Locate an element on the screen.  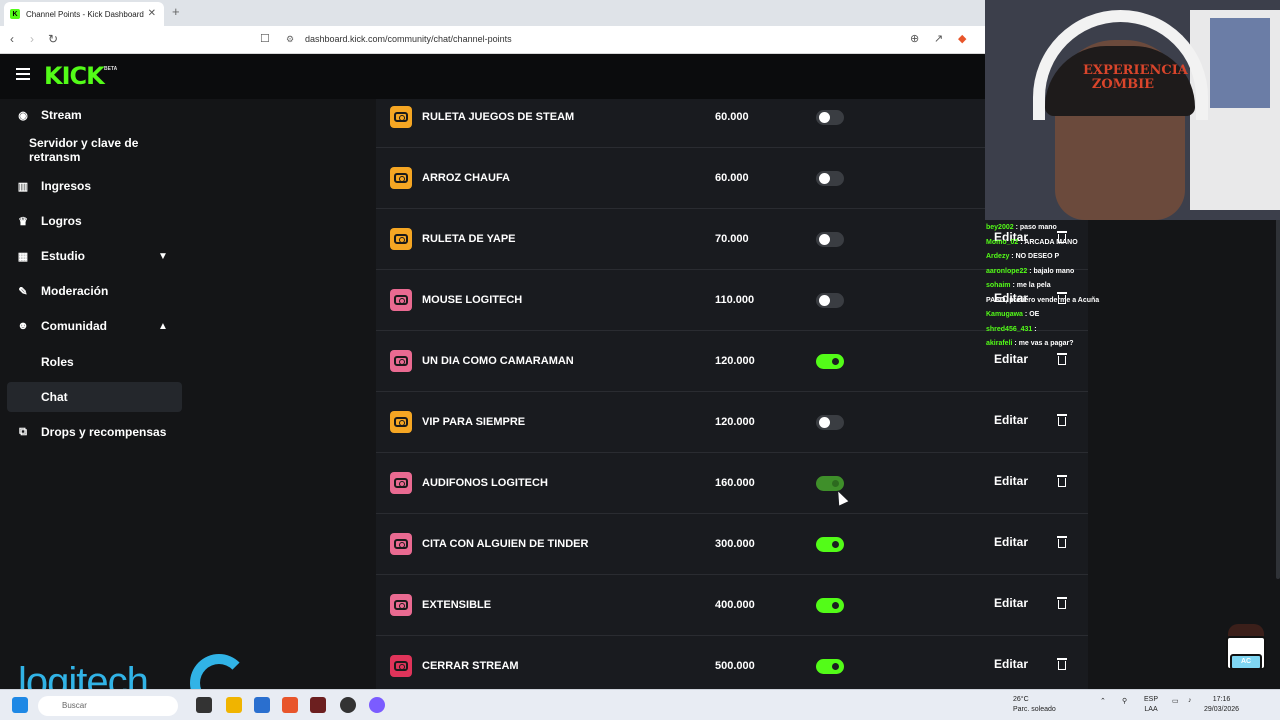
sidebar-item-estudio: ▦ Estudio ▼ is located at coordinates (95, 256).